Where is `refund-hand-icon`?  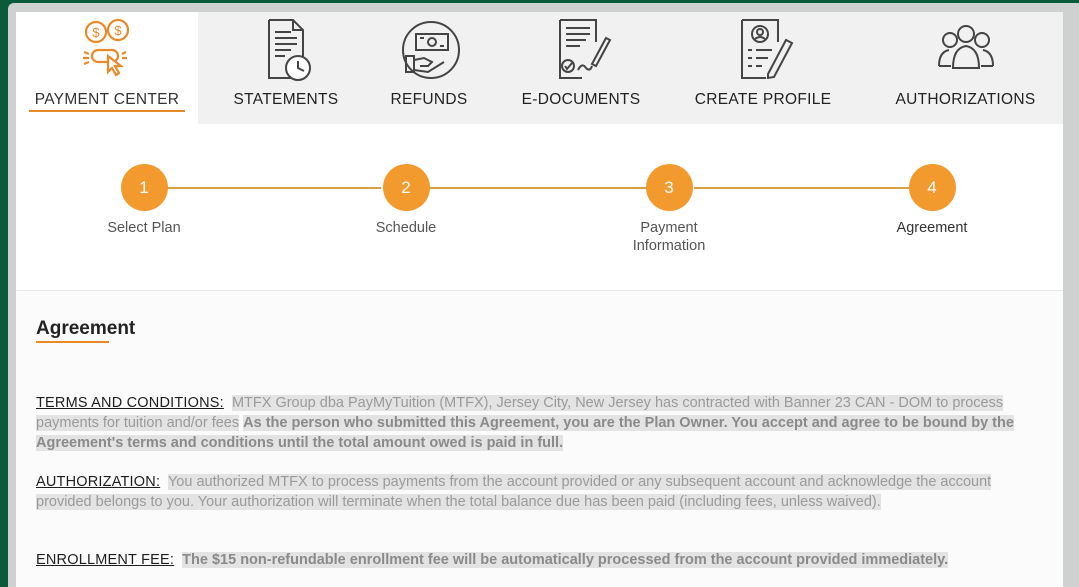 refund-hand-icon is located at coordinates (429, 51).